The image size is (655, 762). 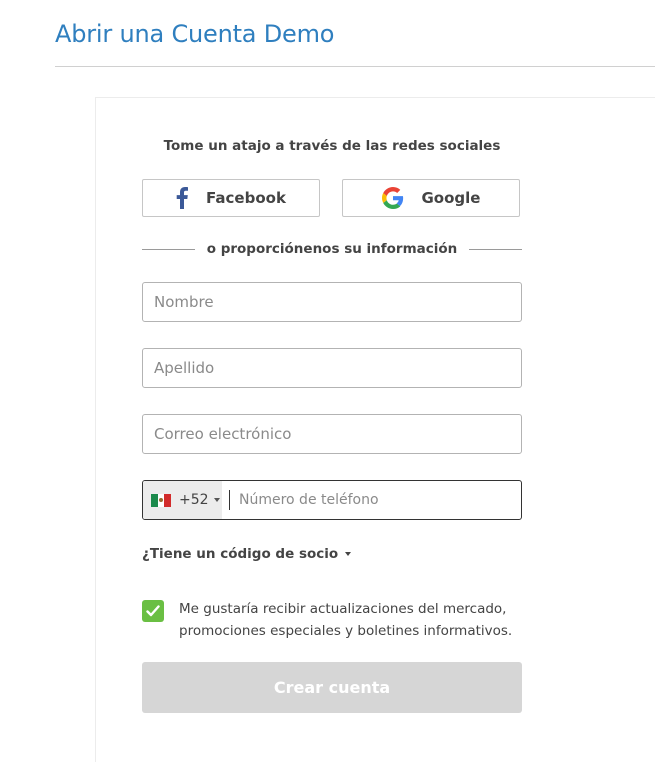 I want to click on facebook-label: Facebook, so click(x=246, y=198).